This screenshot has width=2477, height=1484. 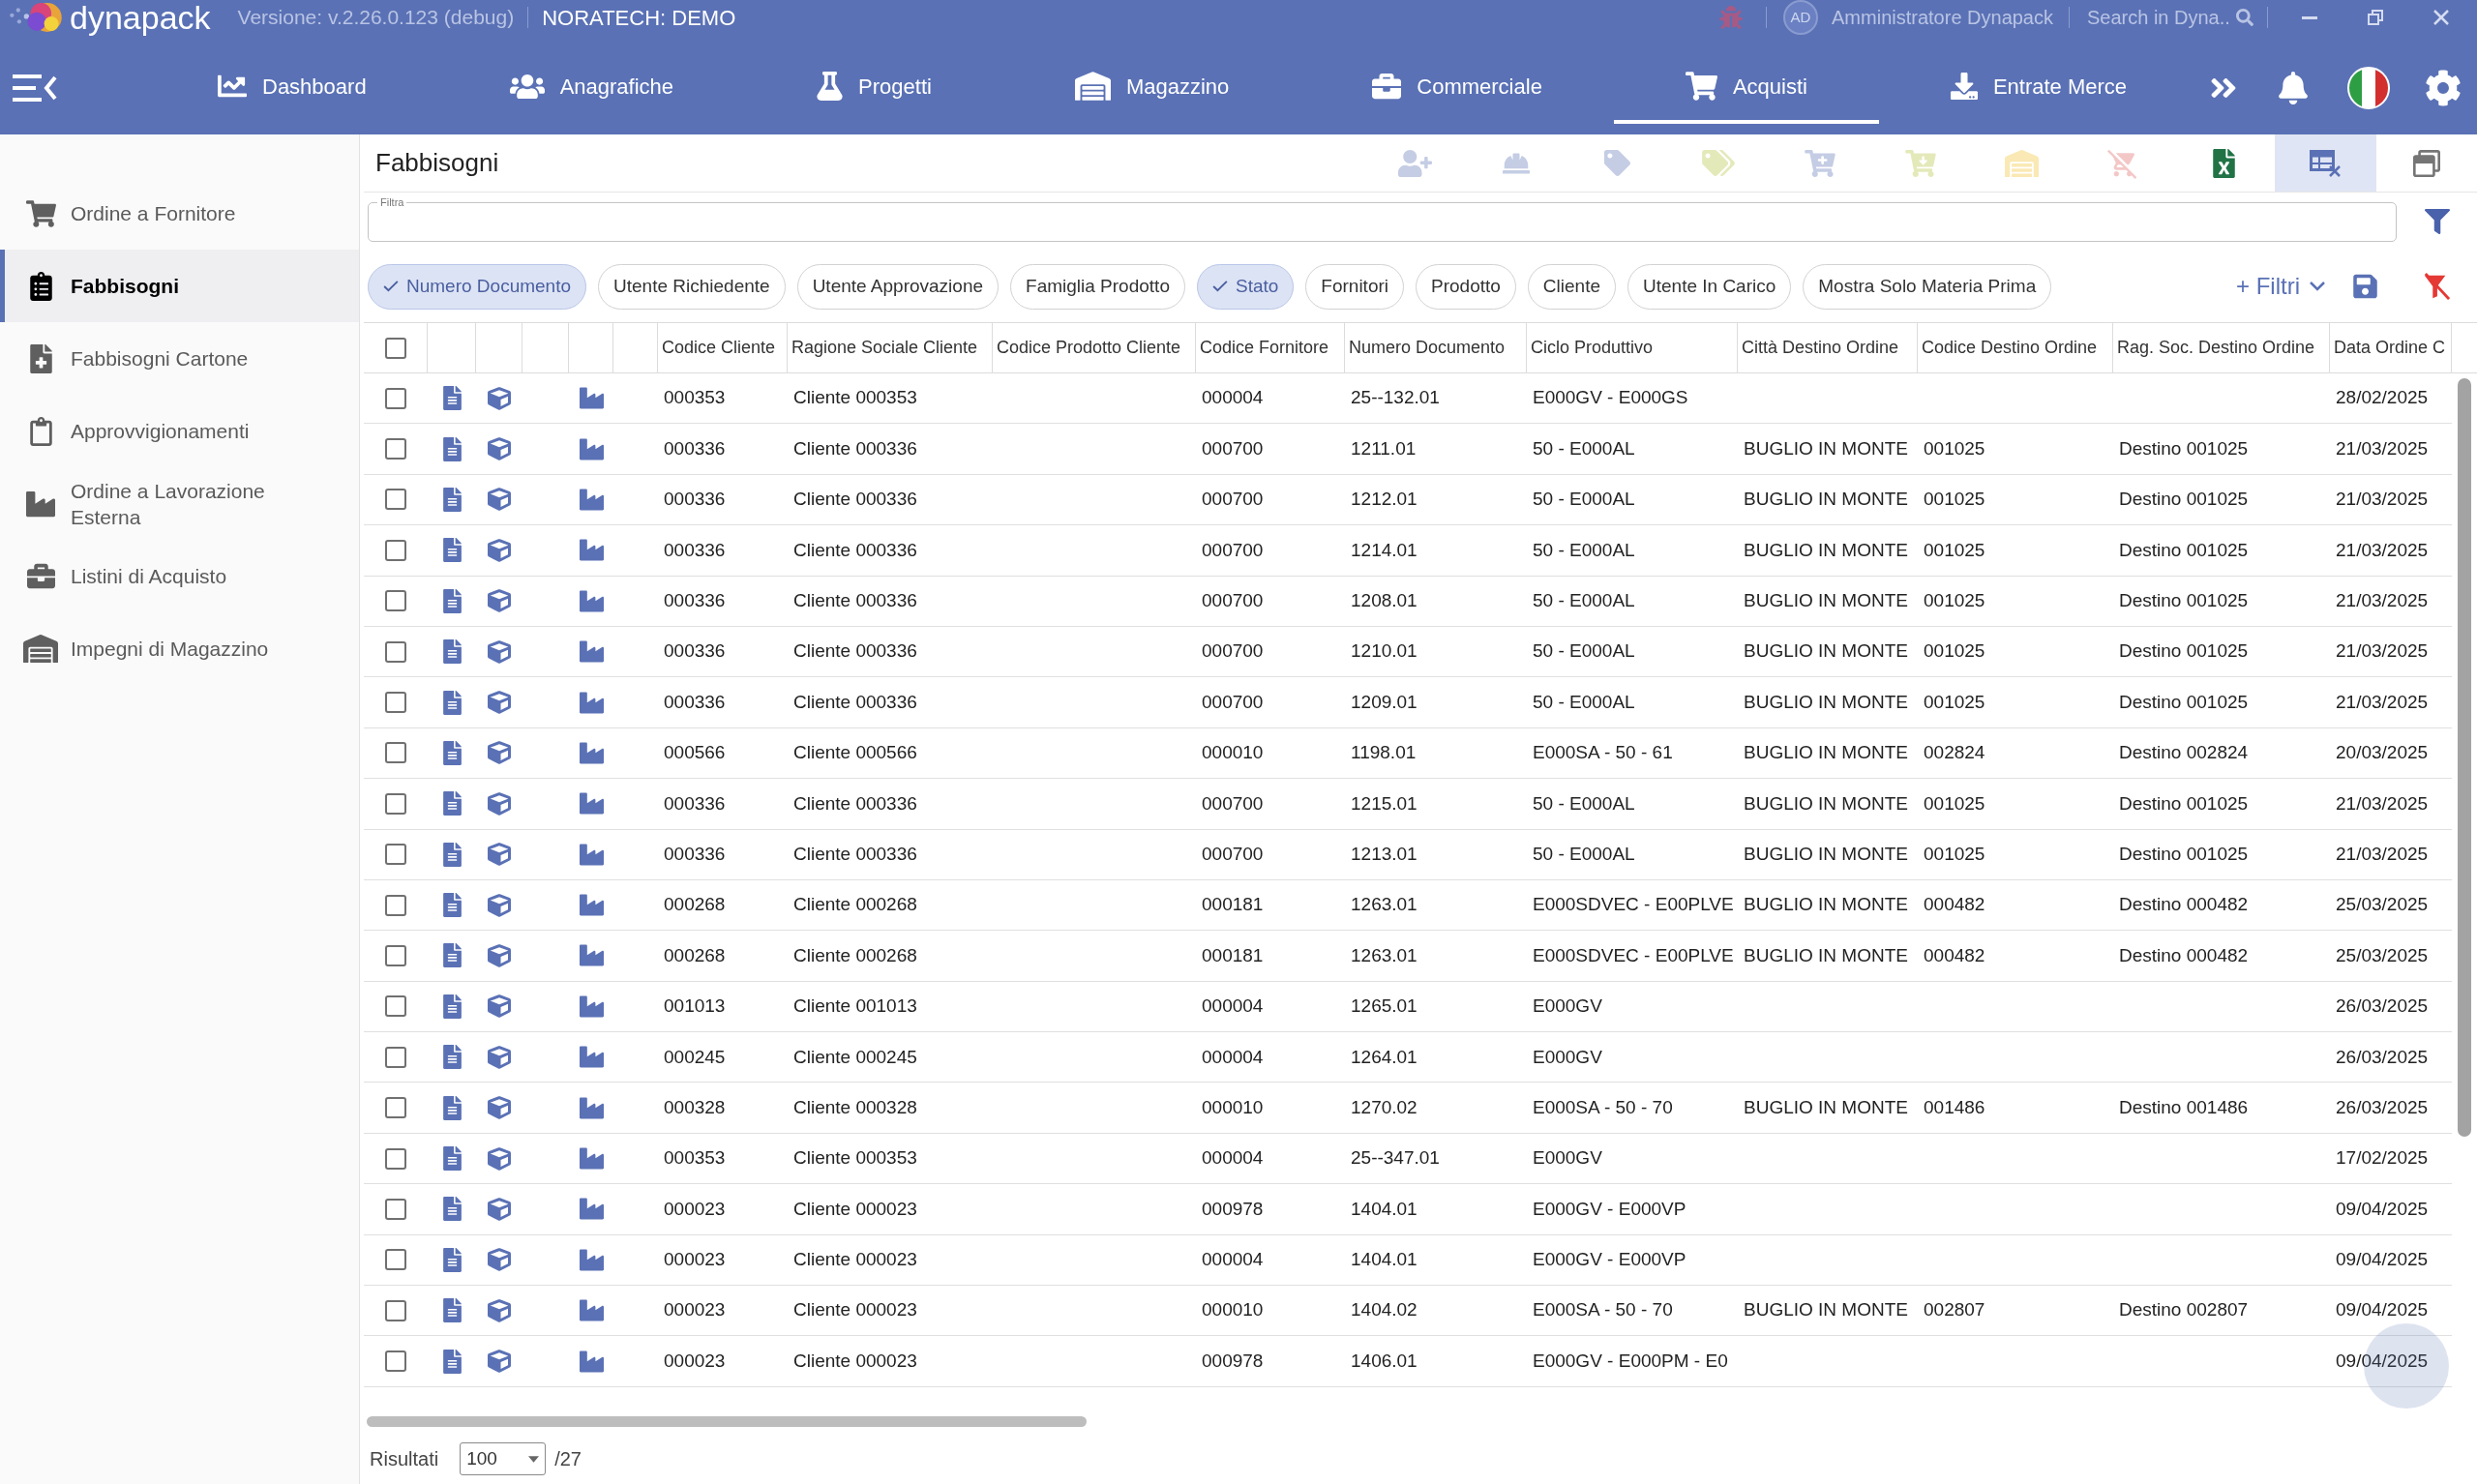 I want to click on filter-icon, so click(x=2437, y=221).